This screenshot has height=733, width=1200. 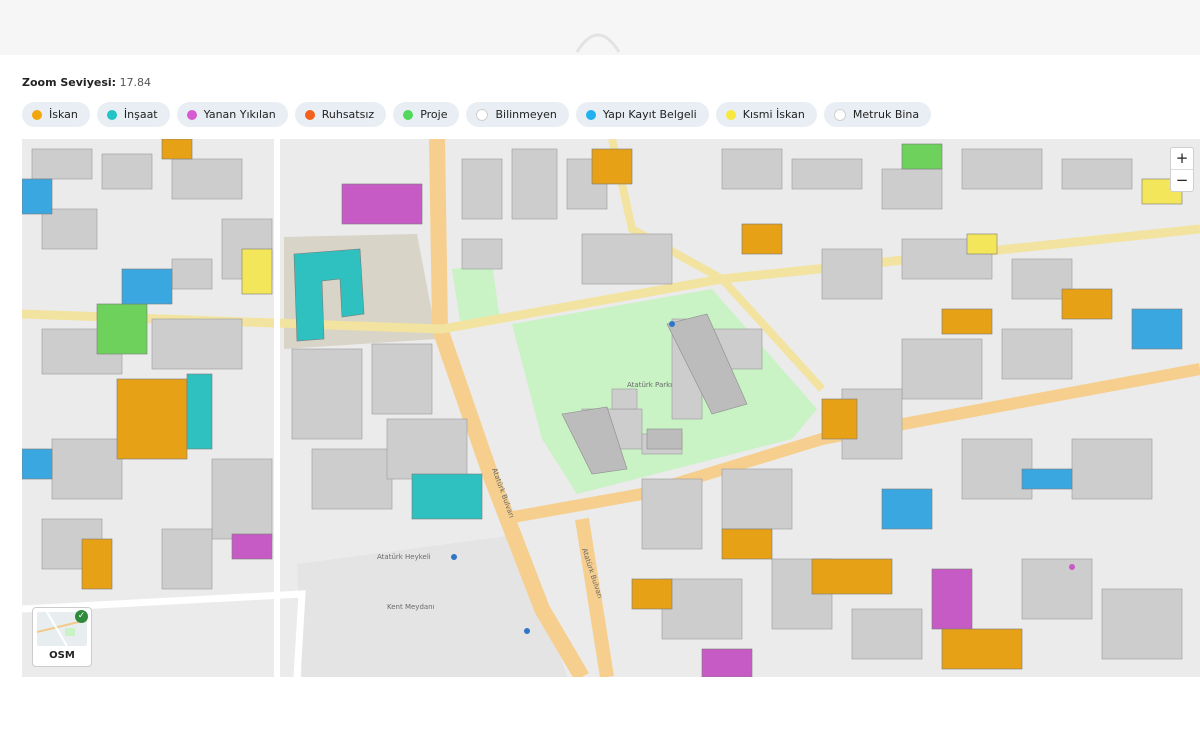 I want to click on legend-chip-yapi-kayit-belgeli: Yapı Kayıt Belgeli, so click(x=642, y=114).